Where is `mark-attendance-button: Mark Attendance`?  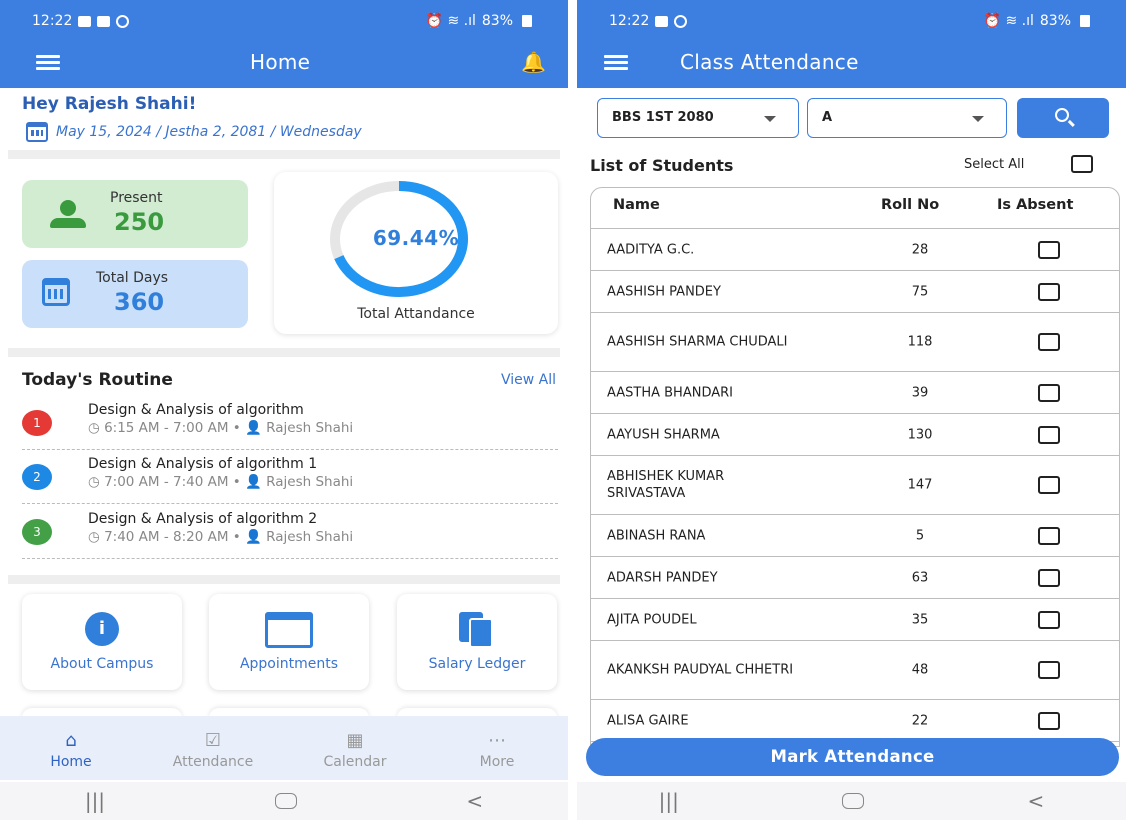
mark-attendance-button: Mark Attendance is located at coordinates (852, 757).